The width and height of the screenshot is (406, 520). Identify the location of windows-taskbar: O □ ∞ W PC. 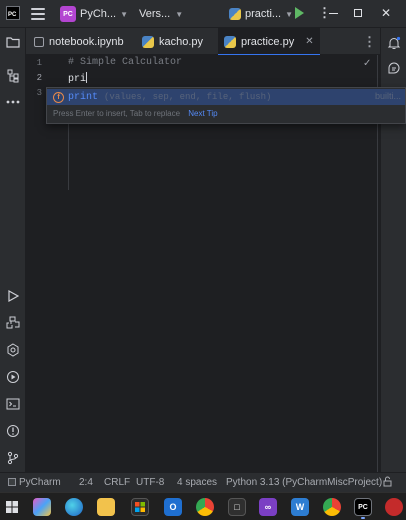
(203, 506).